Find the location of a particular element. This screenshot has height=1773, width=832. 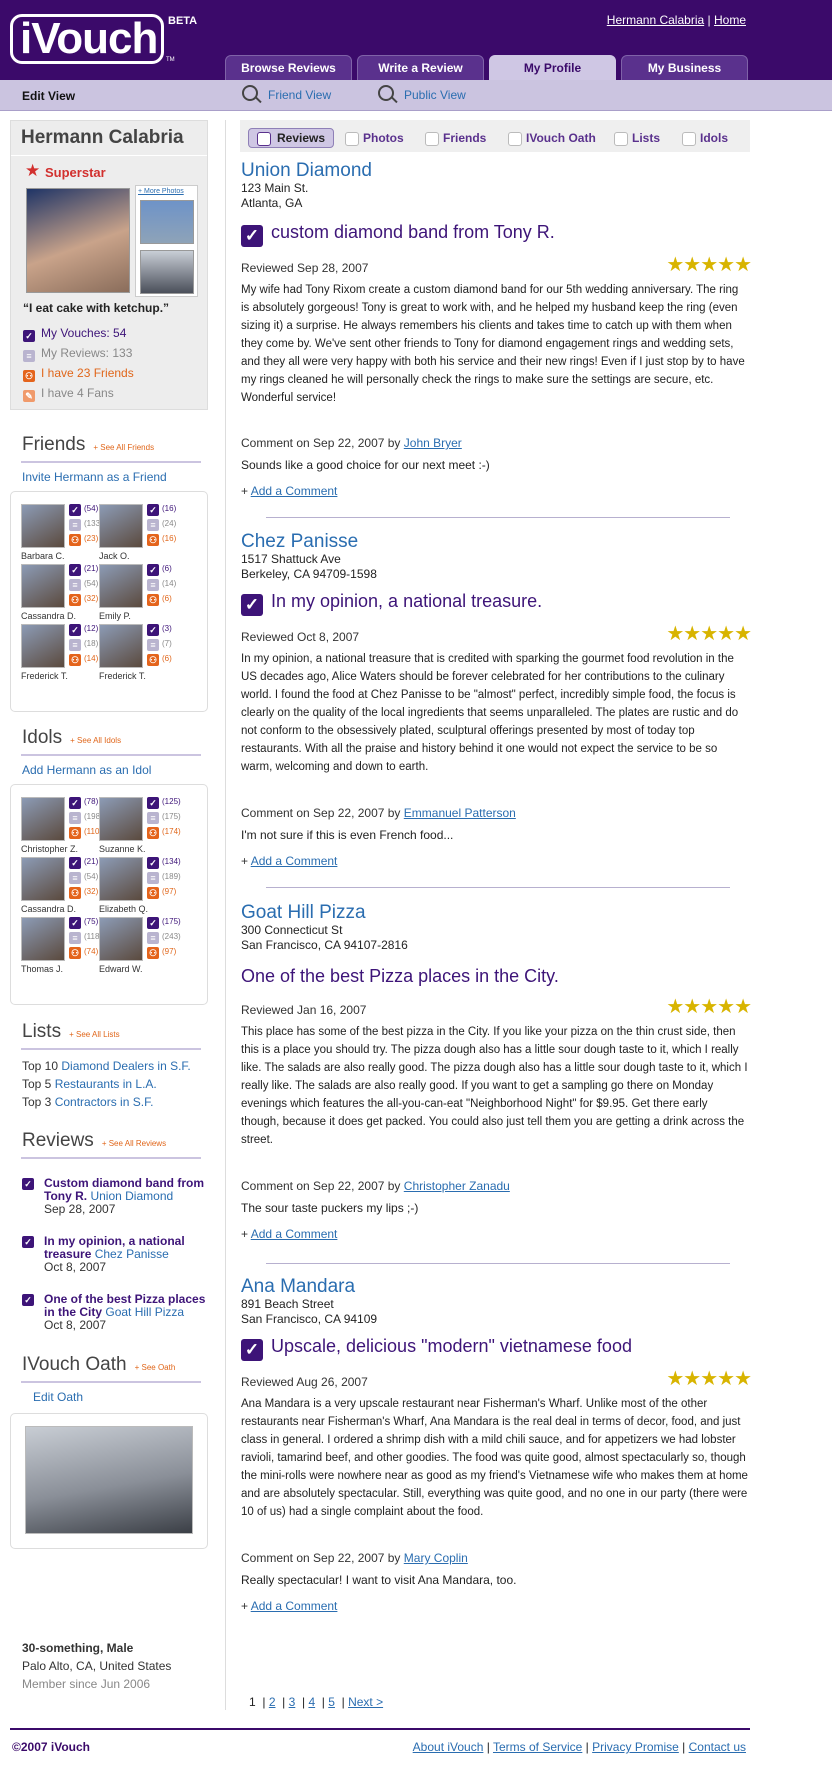

about-link: About iVouch is located at coordinates (448, 1747).